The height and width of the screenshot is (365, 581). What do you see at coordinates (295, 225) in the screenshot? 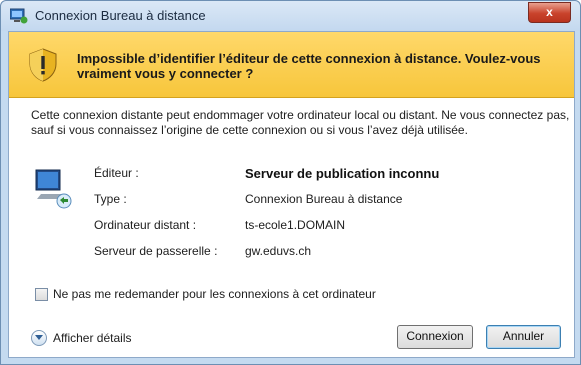
I see `remote-computer-value: ts-ecole1.DOMAIN` at bounding box center [295, 225].